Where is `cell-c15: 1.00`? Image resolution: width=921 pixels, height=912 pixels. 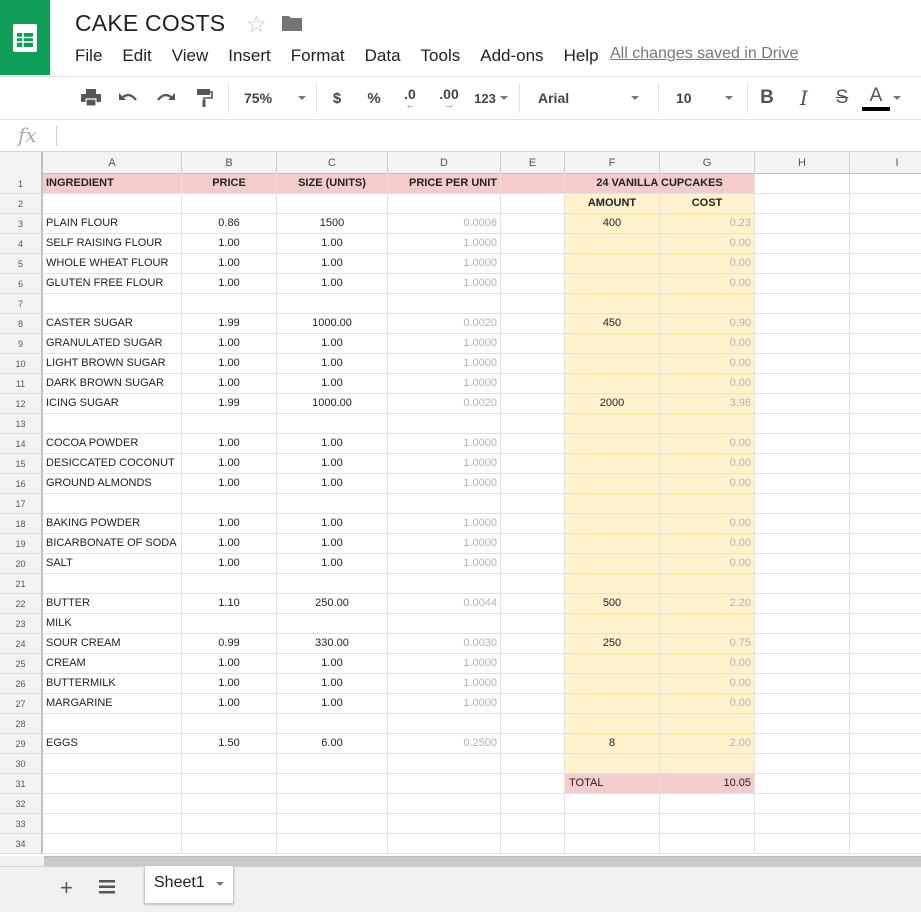
cell-c15: 1.00 is located at coordinates (332, 464).